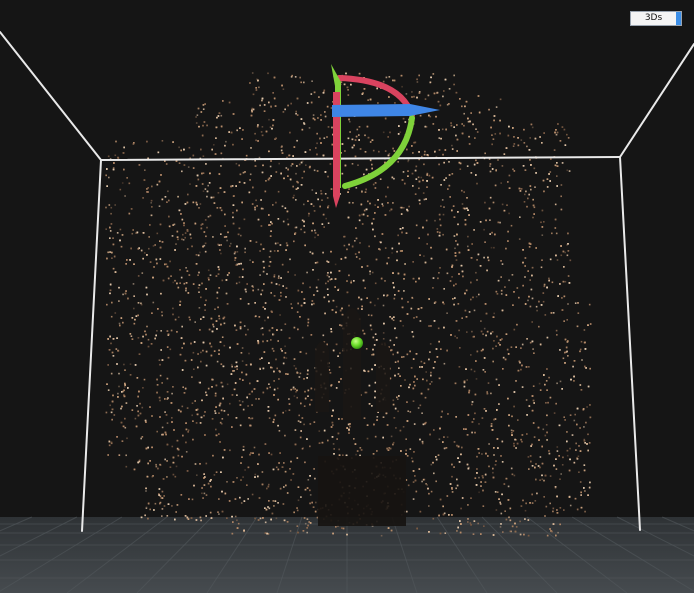  I want to click on view-mode-label: 3Ds, so click(653, 18).